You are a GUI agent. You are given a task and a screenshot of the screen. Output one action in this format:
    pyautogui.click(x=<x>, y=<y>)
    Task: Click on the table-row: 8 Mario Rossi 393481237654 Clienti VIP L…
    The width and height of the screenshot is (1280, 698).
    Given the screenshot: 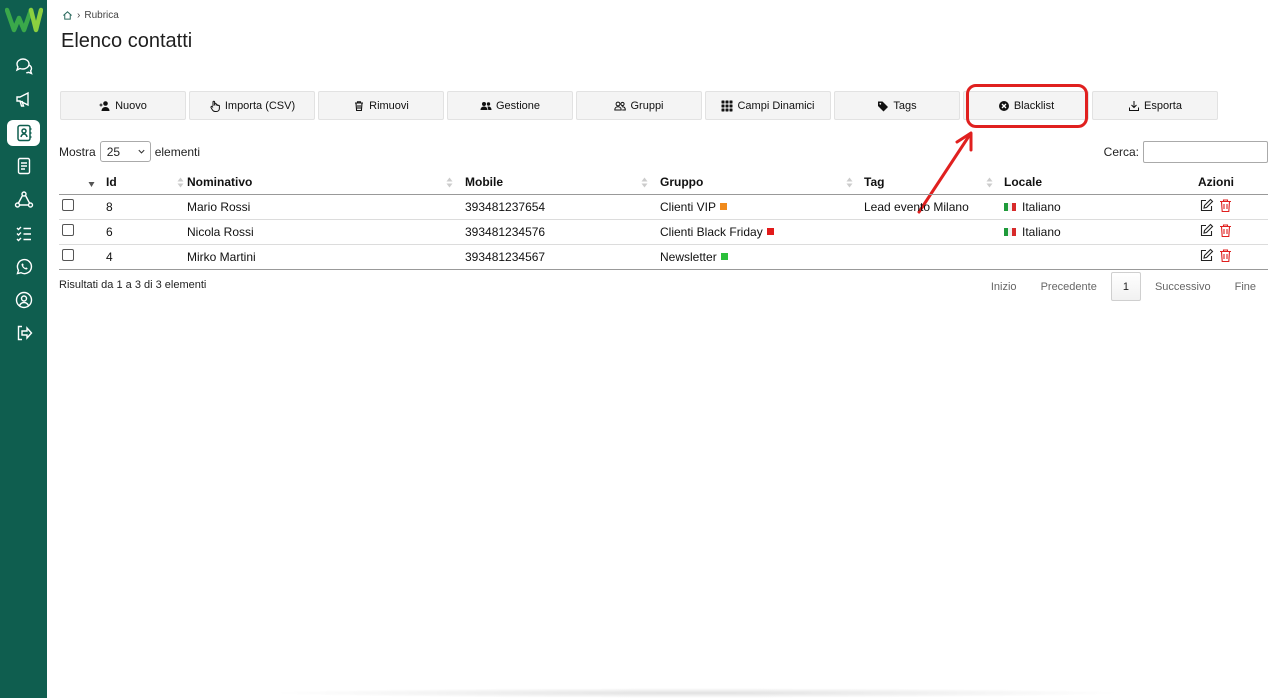 What is the action you would take?
    pyautogui.click(x=663, y=207)
    